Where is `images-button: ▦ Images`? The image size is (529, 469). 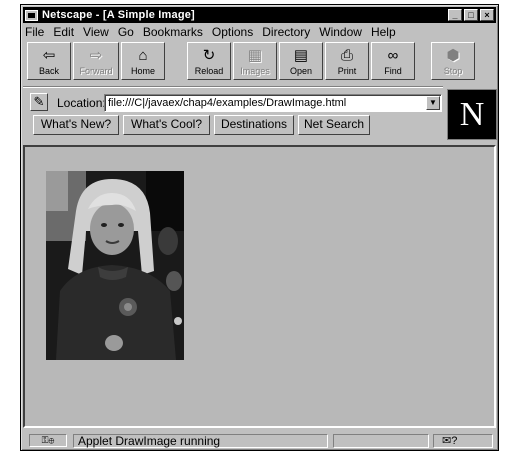 images-button: ▦ Images is located at coordinates (255, 61).